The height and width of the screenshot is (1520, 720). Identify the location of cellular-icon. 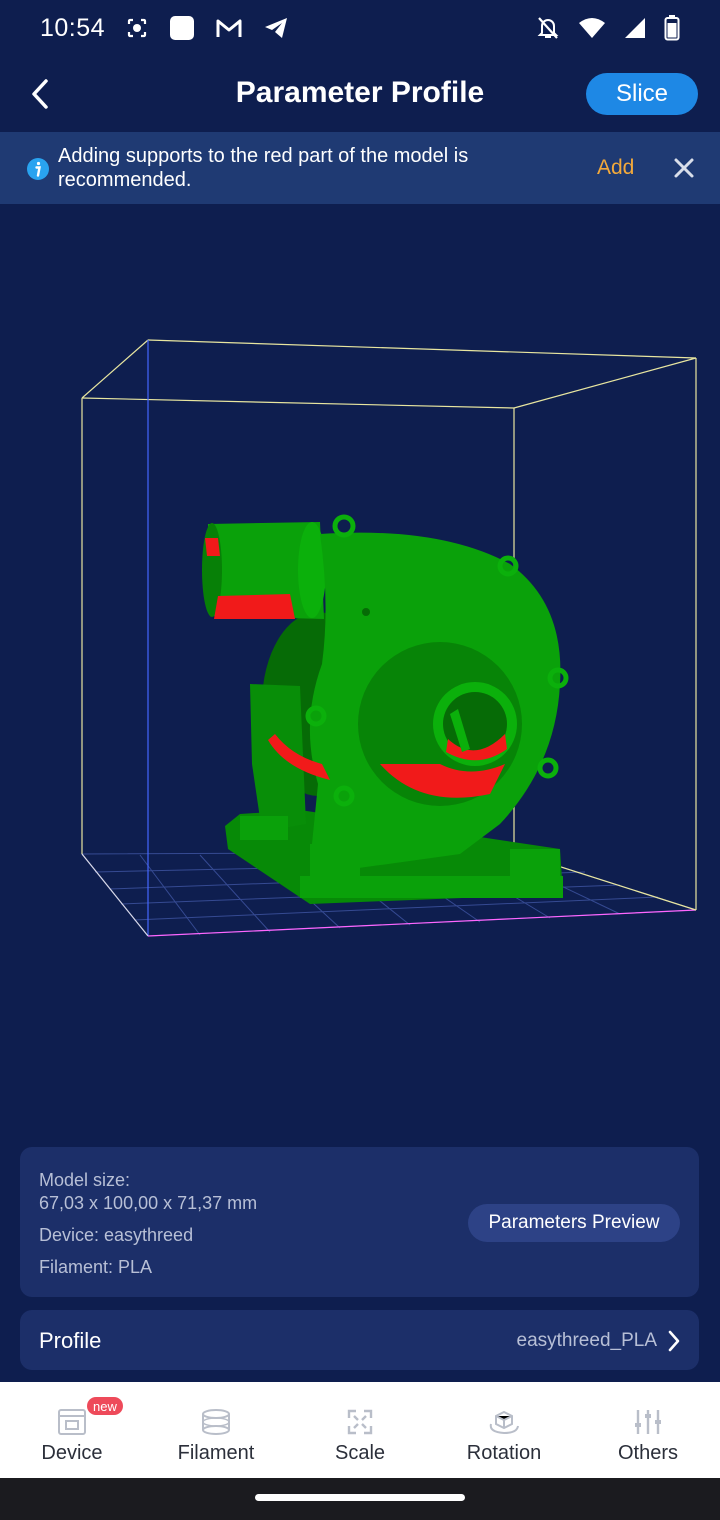
(635, 28).